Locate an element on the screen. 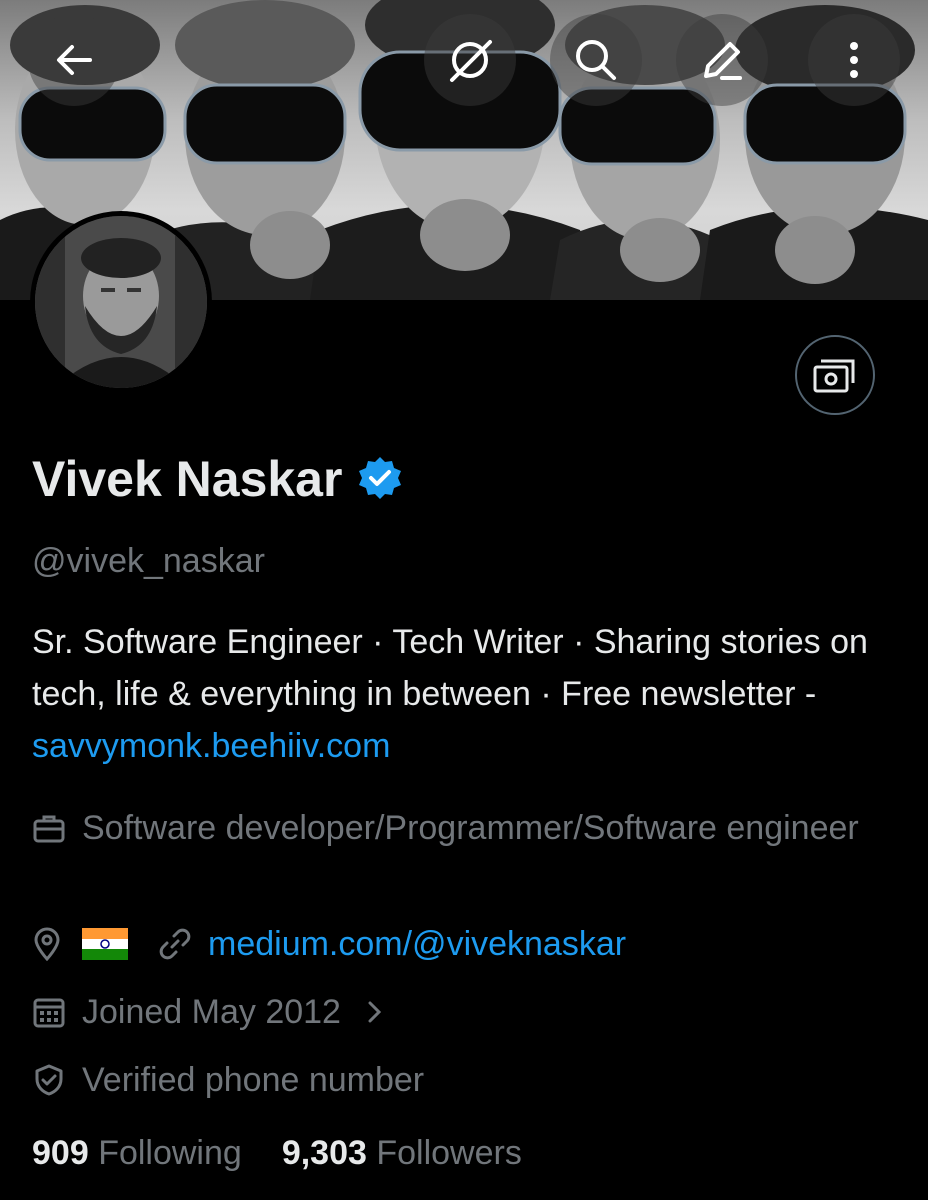 This screenshot has height=1200, width=928. chevron-right-icon is located at coordinates (375, 1012).